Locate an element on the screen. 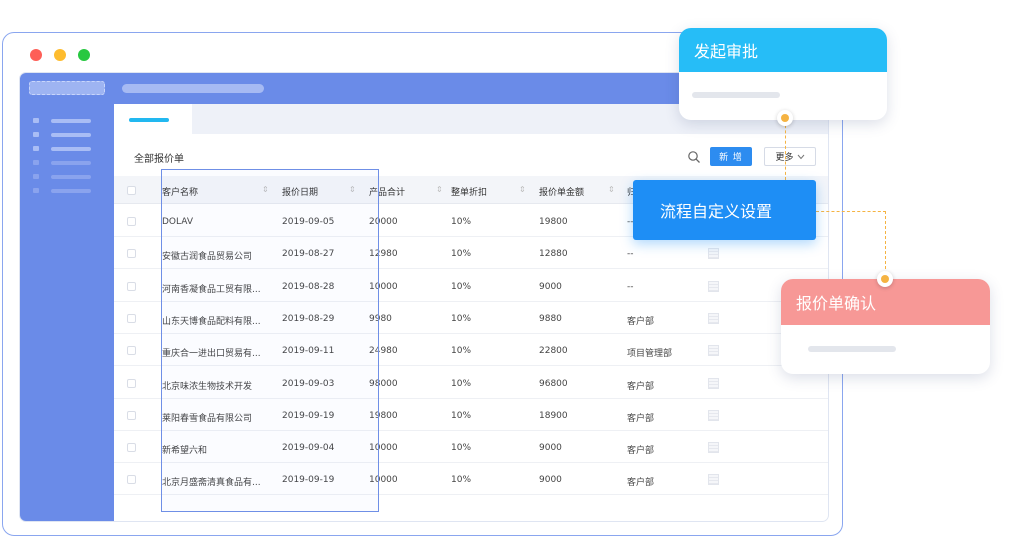  quote-confirm-card: 报价单确认 is located at coordinates (885, 326).